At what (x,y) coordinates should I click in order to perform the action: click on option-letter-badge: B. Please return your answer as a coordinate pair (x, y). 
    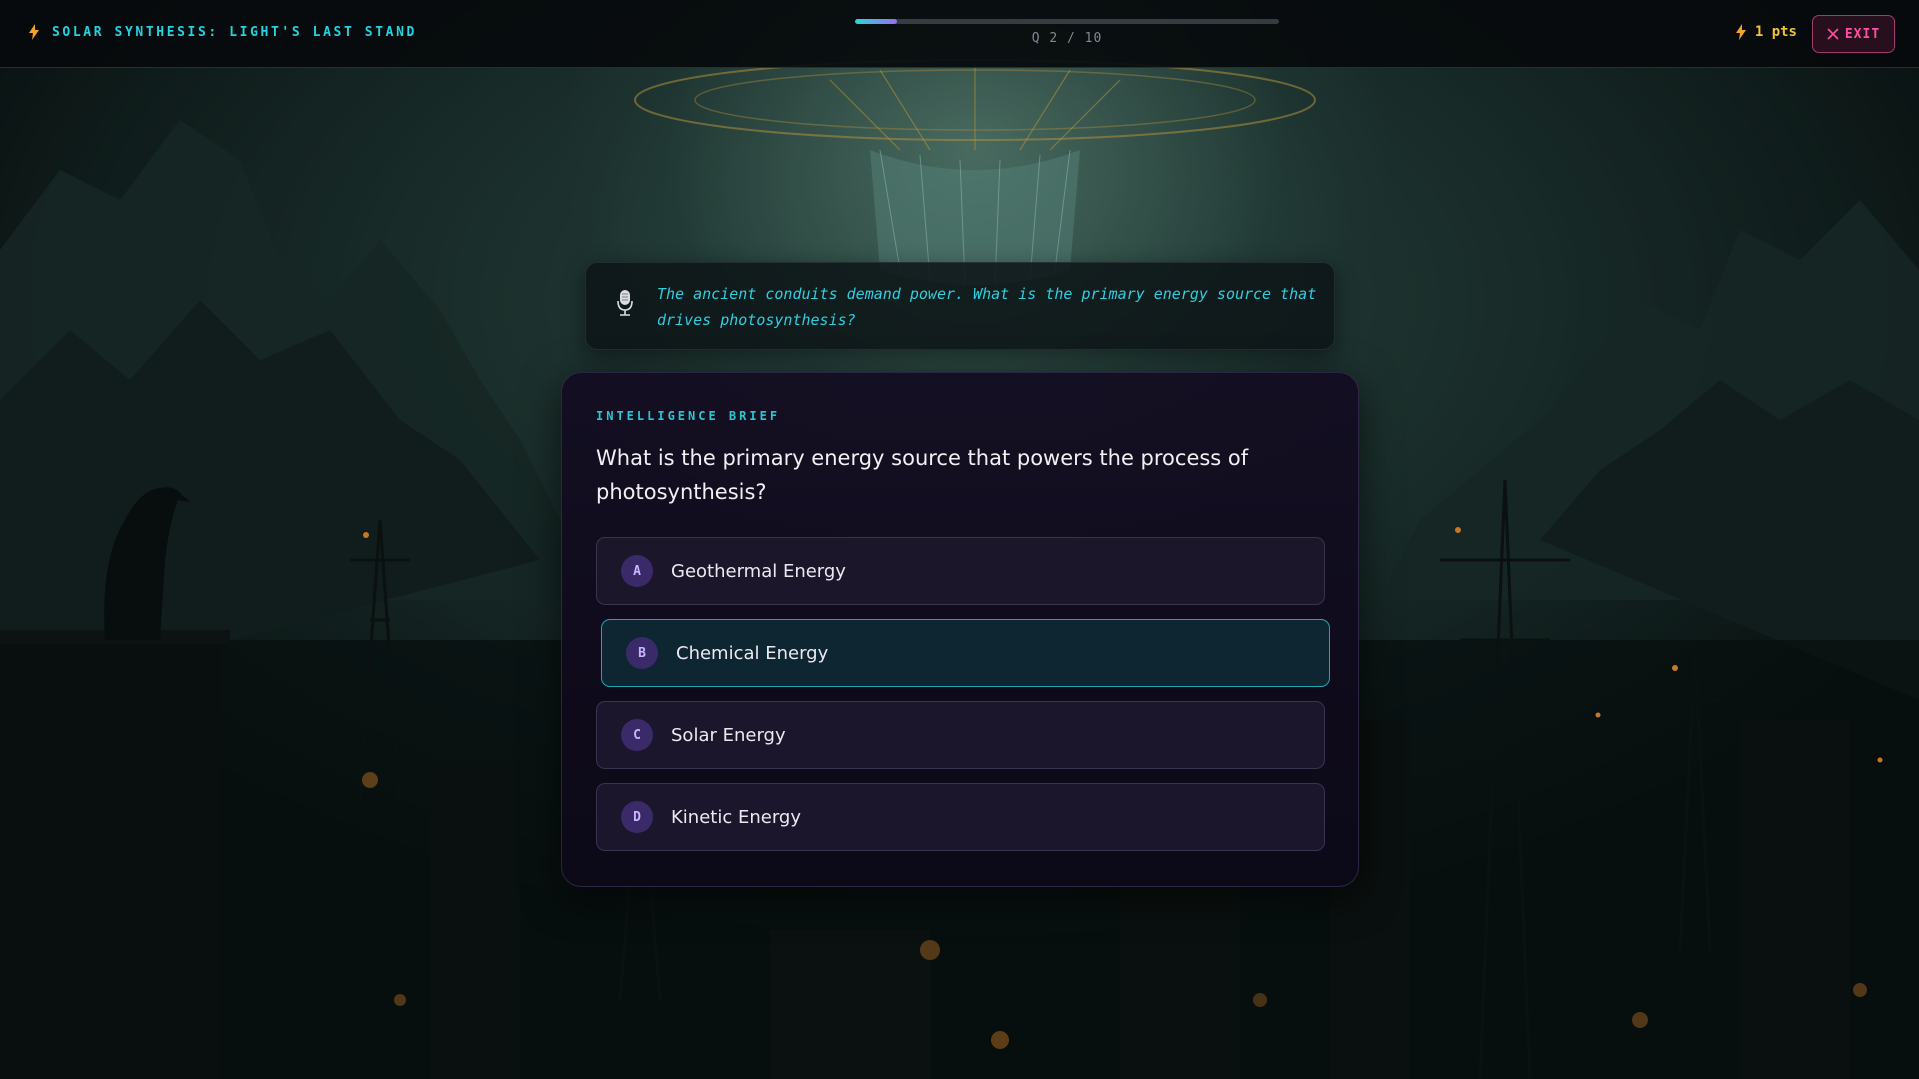
    Looking at the image, I should click on (642, 653).